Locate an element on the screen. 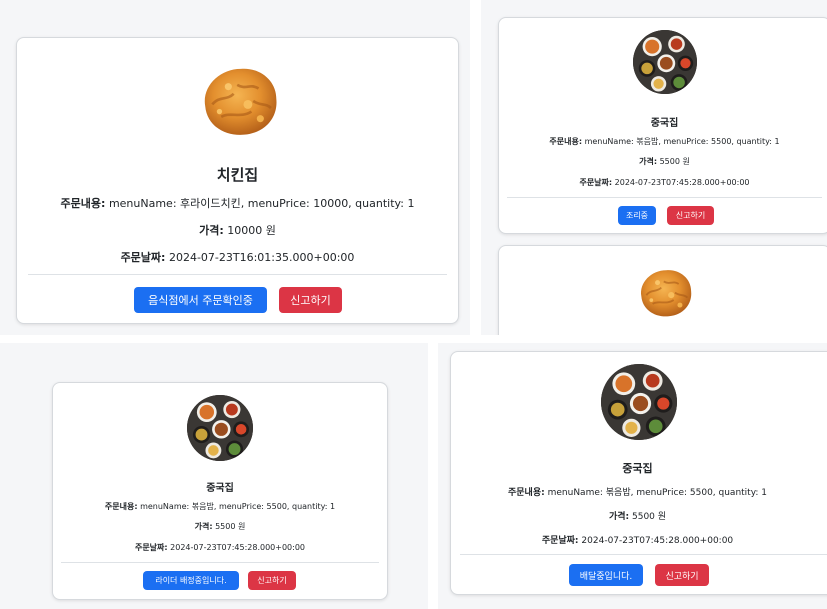 This screenshot has width=827, height=609. order-status-button: 조리중 is located at coordinates (637, 215).